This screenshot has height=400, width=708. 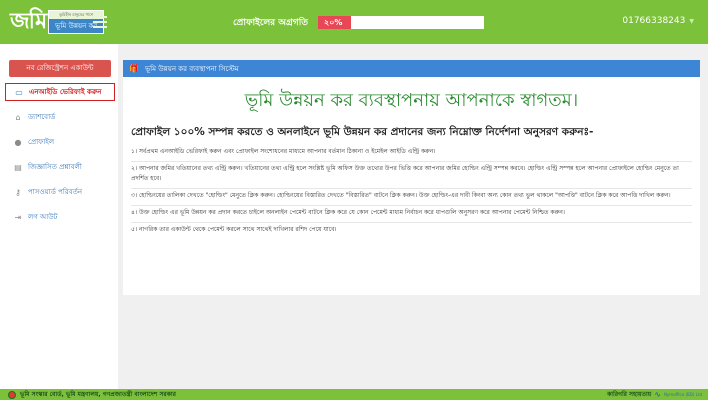 I want to click on sidebar-item-logout: ⇥ লগ আউট, so click(x=60, y=217).